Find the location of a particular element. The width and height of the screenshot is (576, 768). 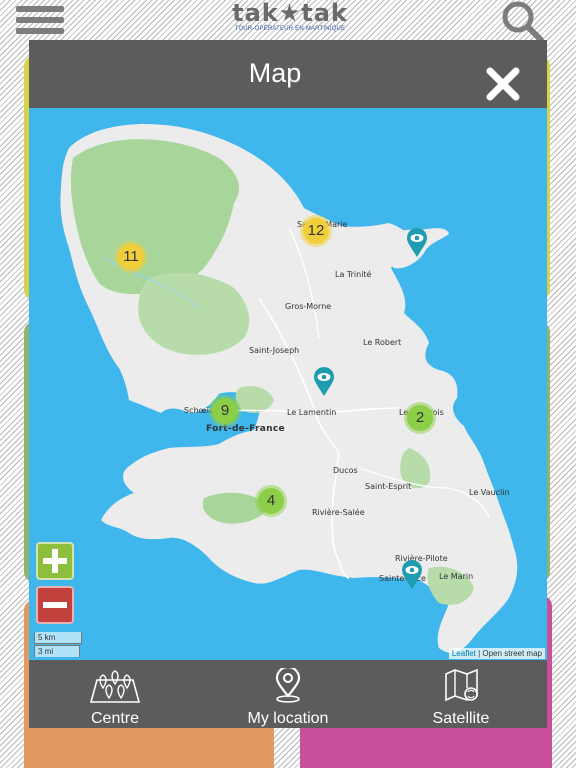

modal-title: Map is located at coordinates (275, 73).